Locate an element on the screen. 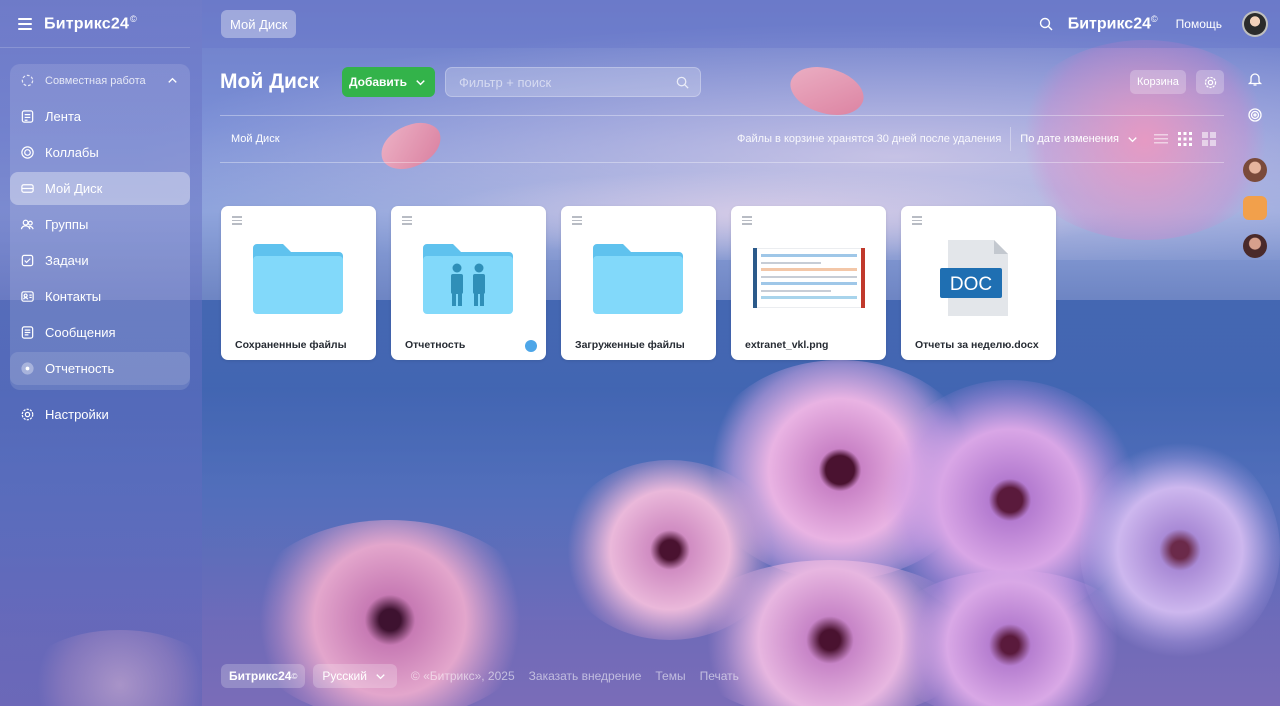 The height and width of the screenshot is (706, 1280). sidebar-item-reports: Отчетность is located at coordinates (100, 368).